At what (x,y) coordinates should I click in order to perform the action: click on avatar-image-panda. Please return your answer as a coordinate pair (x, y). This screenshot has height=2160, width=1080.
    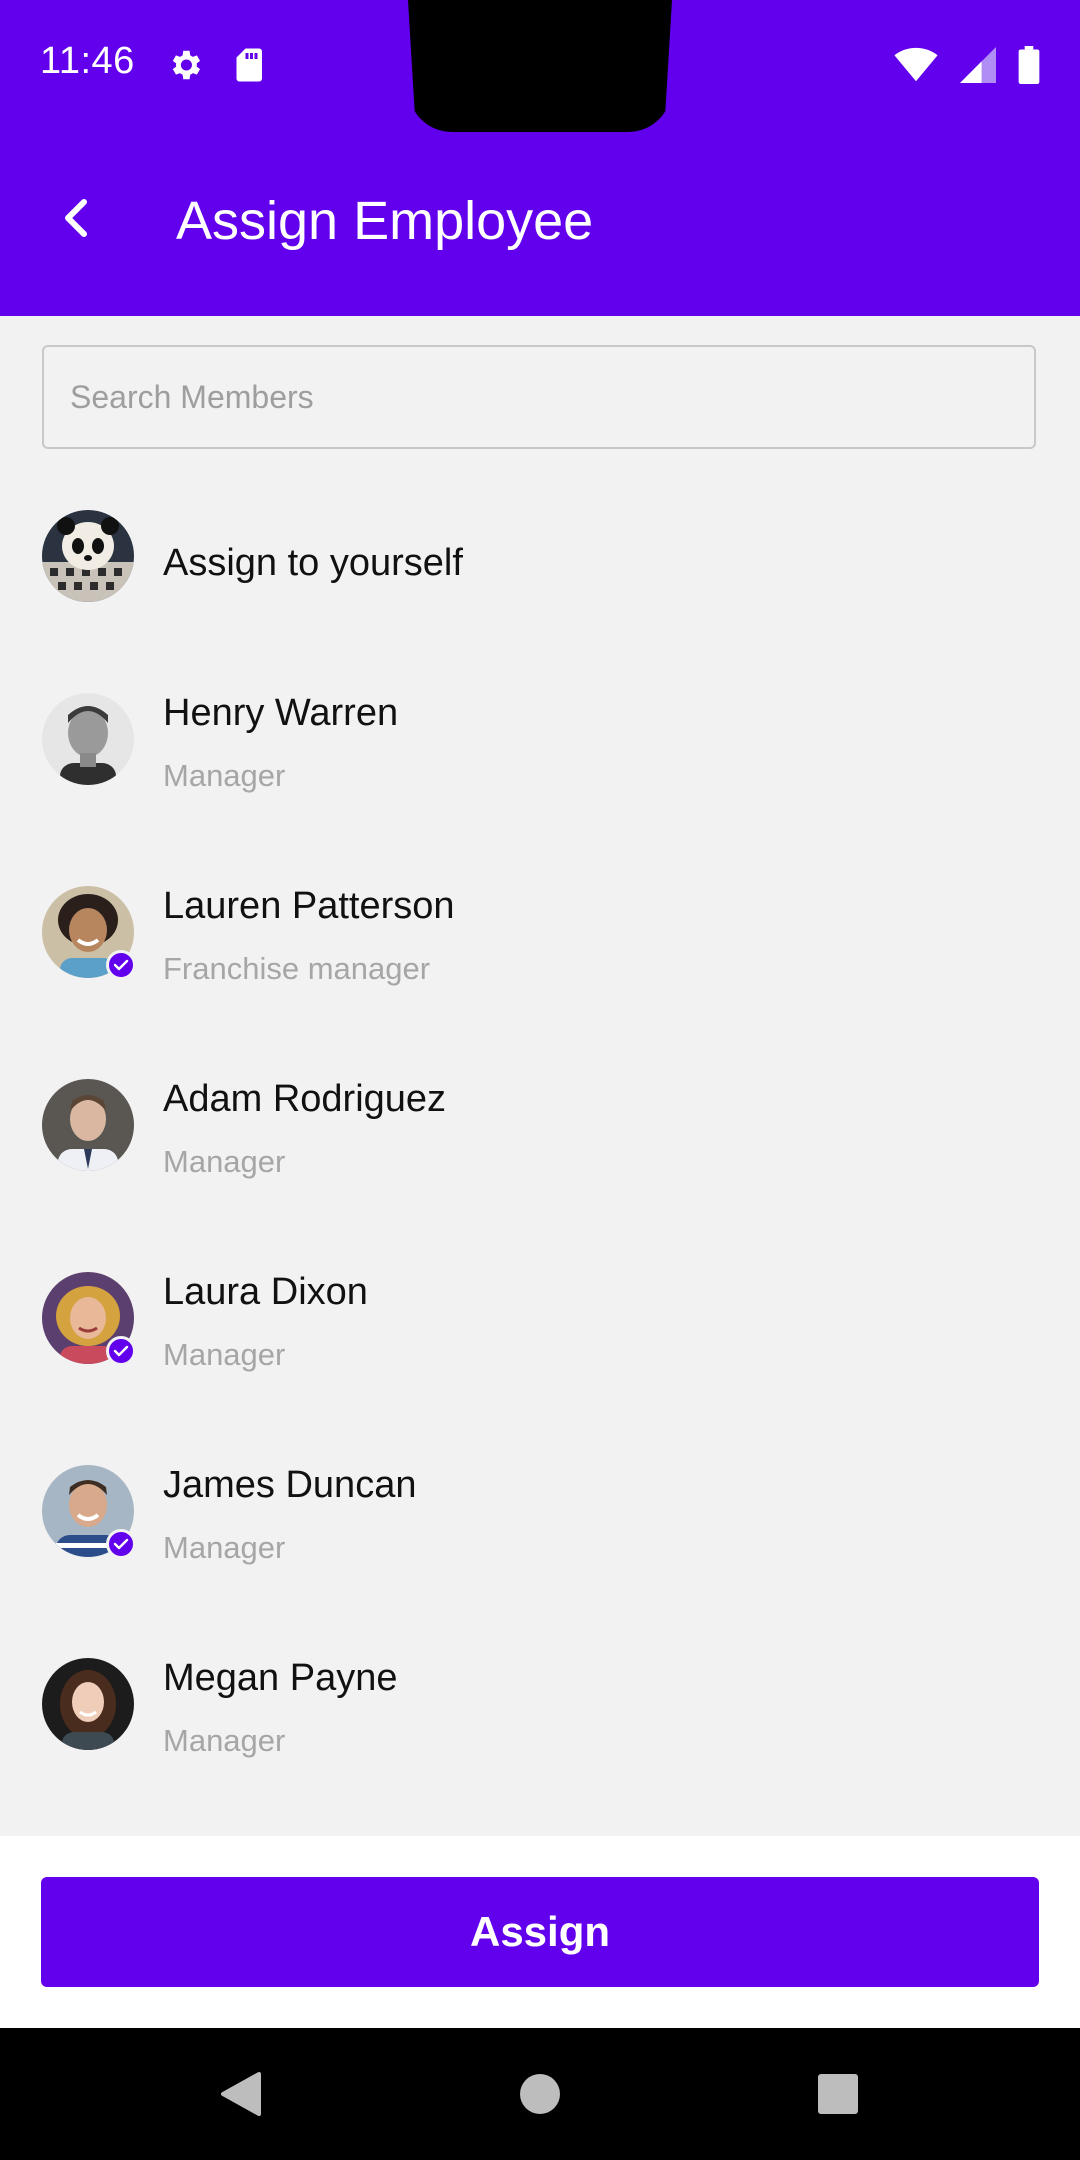
    Looking at the image, I should click on (88, 556).